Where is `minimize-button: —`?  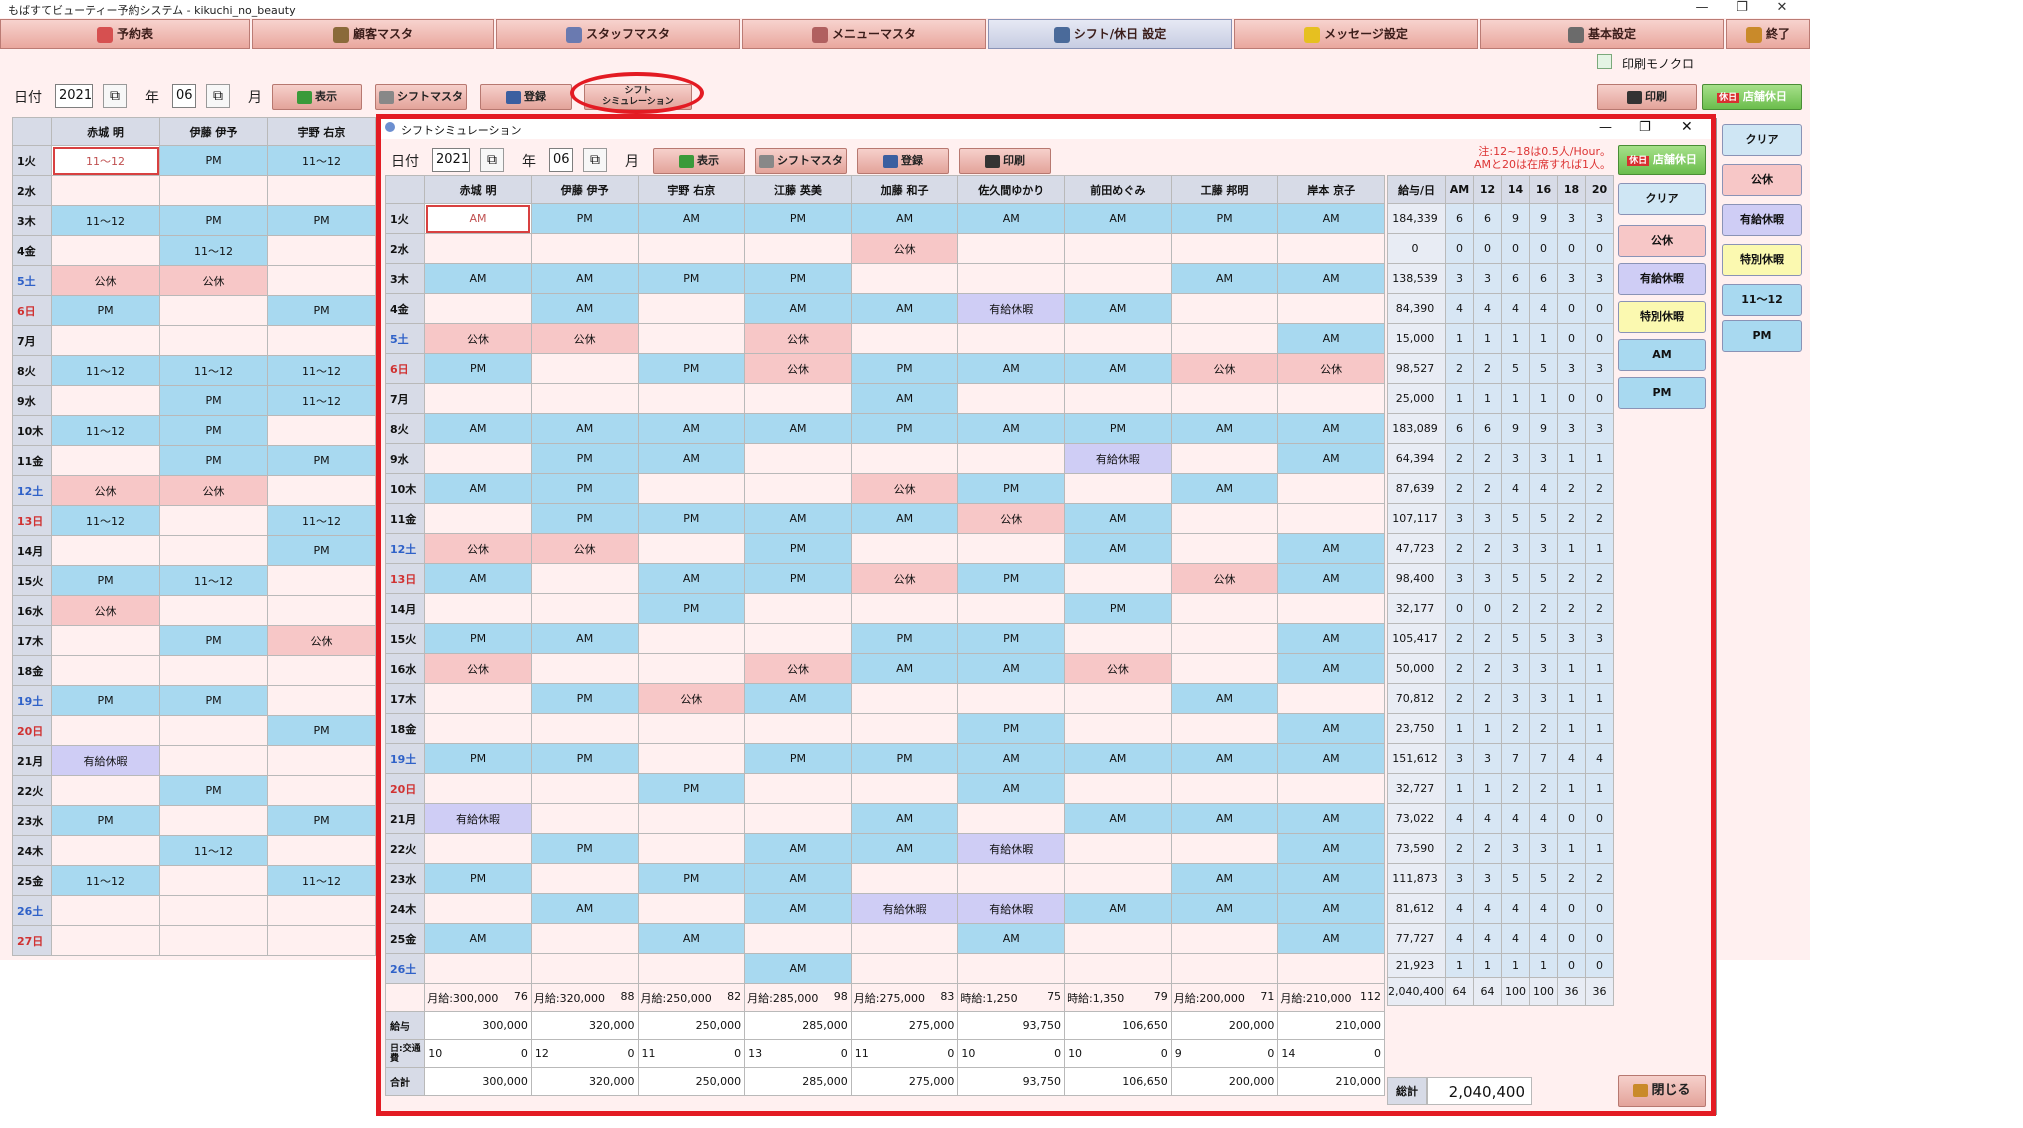 minimize-button: — is located at coordinates (1702, 9).